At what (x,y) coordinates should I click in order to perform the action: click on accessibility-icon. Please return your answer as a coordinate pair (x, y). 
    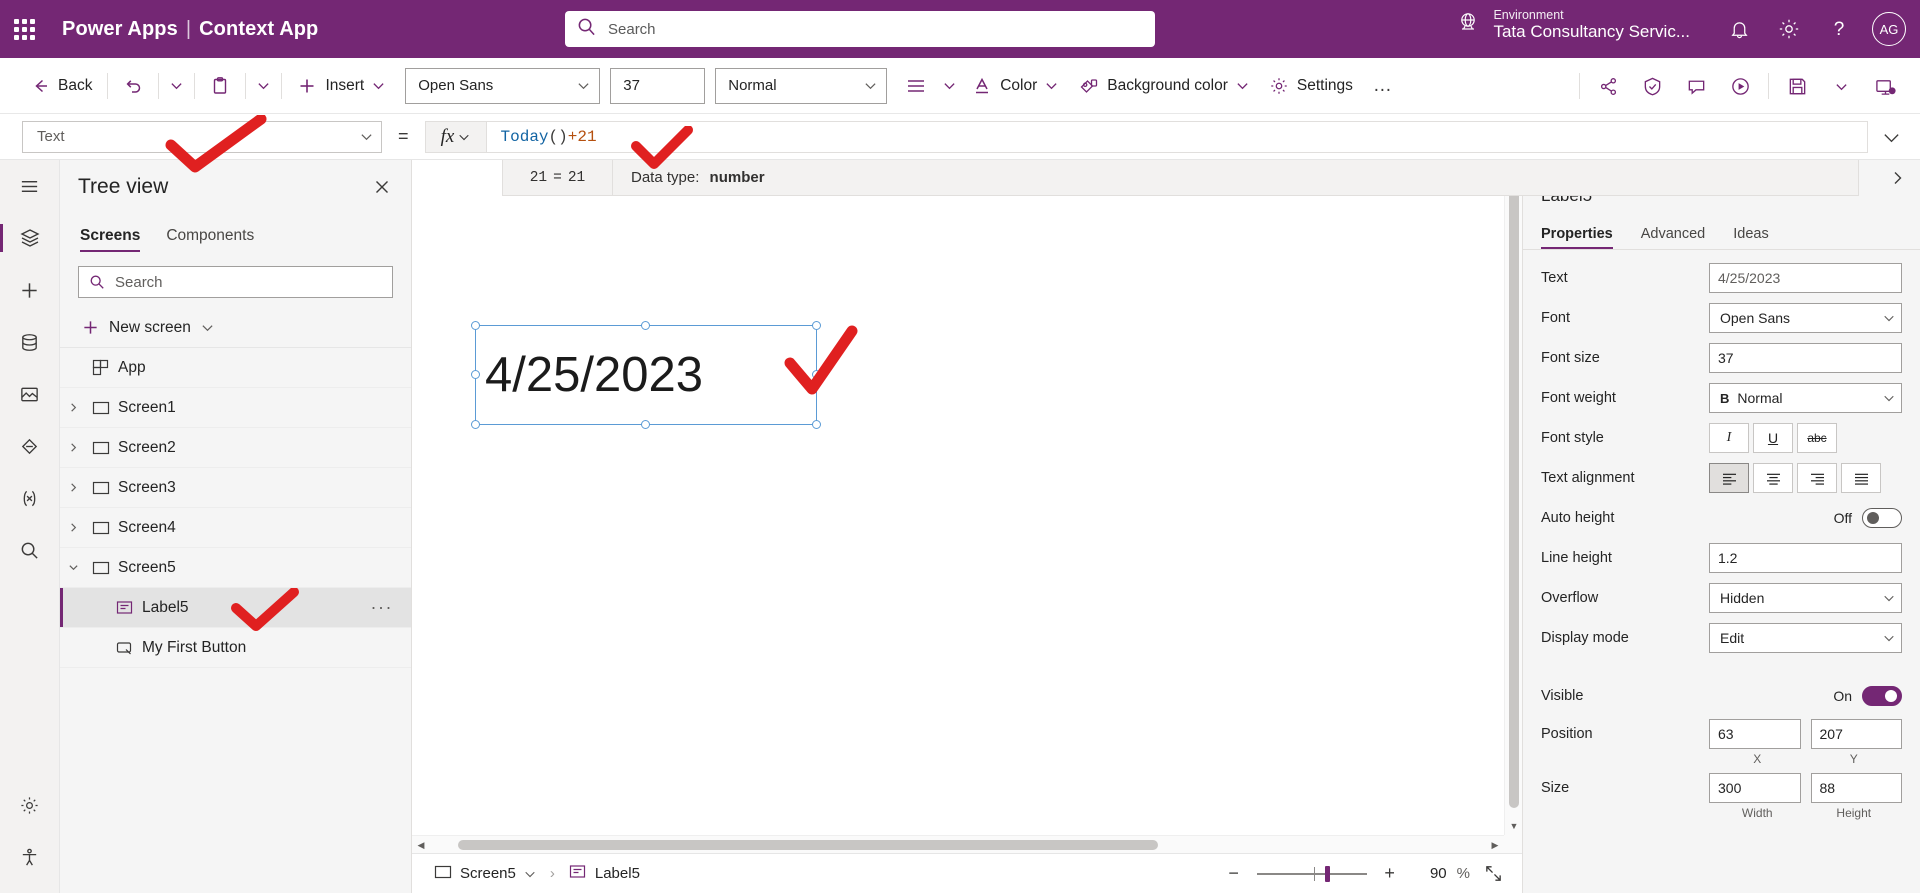
    Looking at the image, I should click on (30, 857).